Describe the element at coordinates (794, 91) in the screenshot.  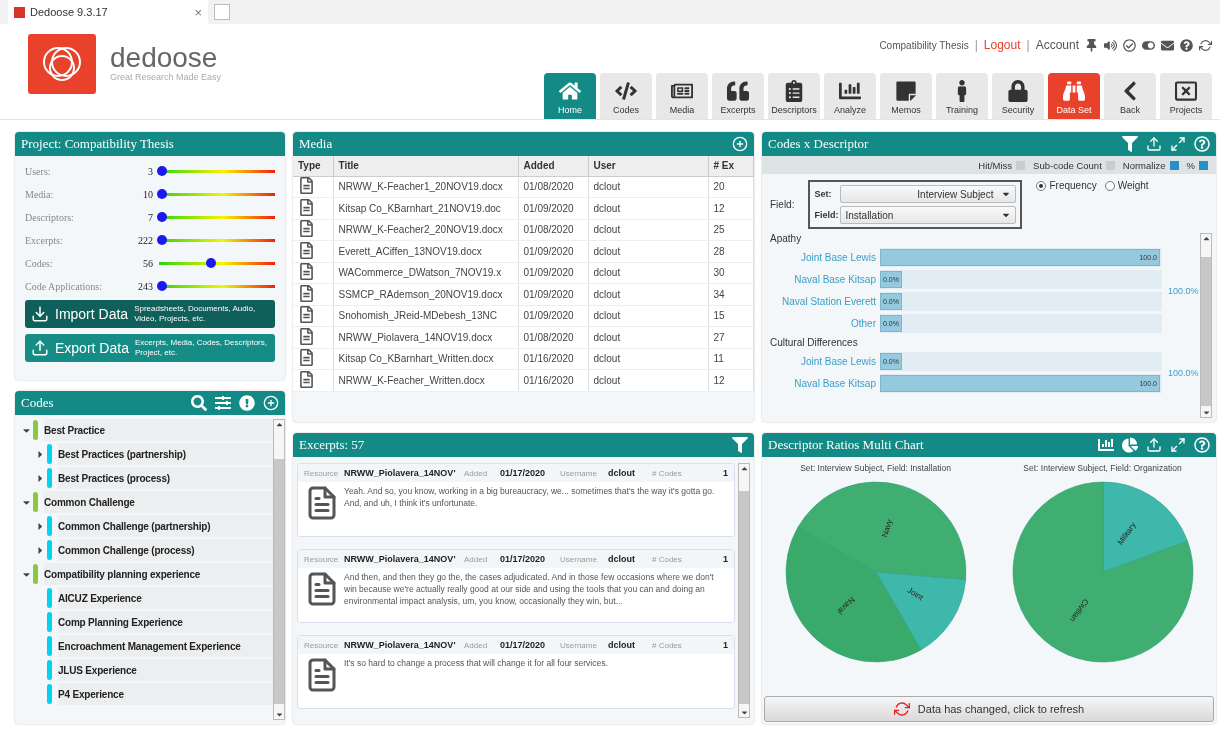
I see `clipboard-icon` at that location.